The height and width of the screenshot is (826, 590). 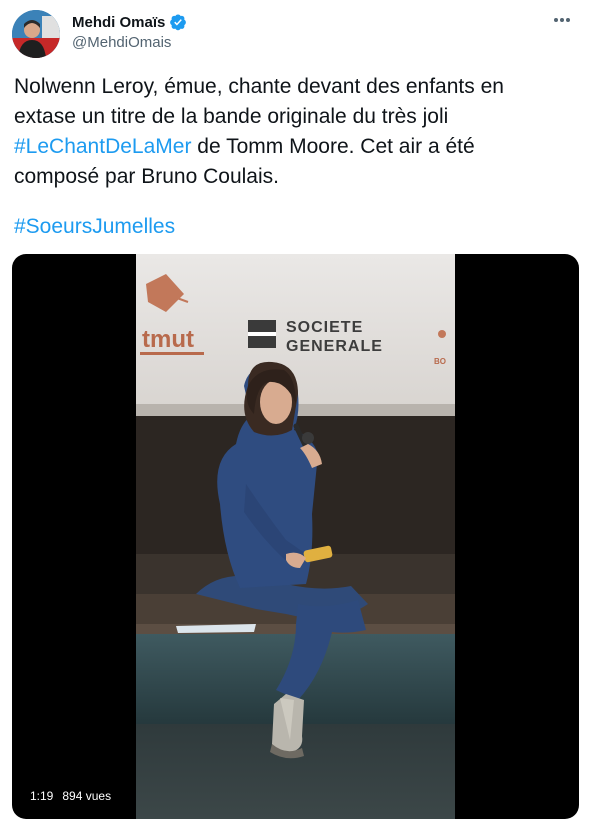 I want to click on hashtag-line: #SoeursJumelles, so click(x=94, y=227).